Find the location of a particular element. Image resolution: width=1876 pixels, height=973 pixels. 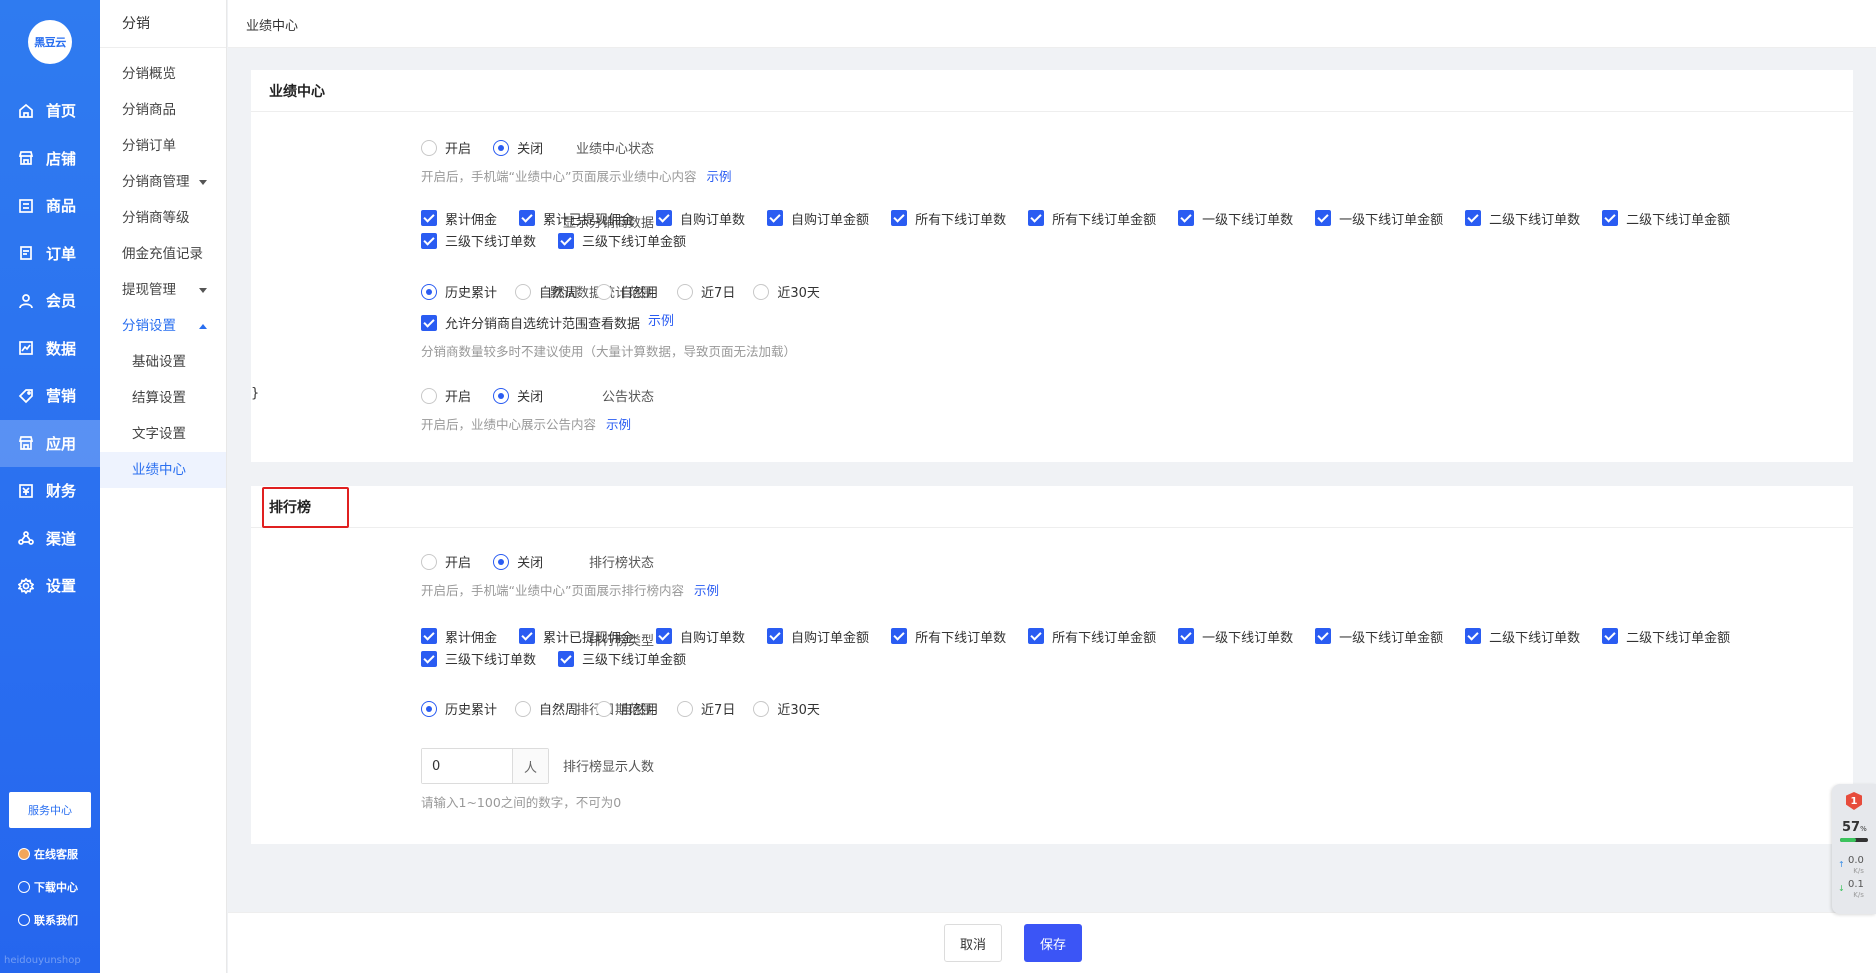

sidebar-item-text: 文字设置 is located at coordinates (163, 434).